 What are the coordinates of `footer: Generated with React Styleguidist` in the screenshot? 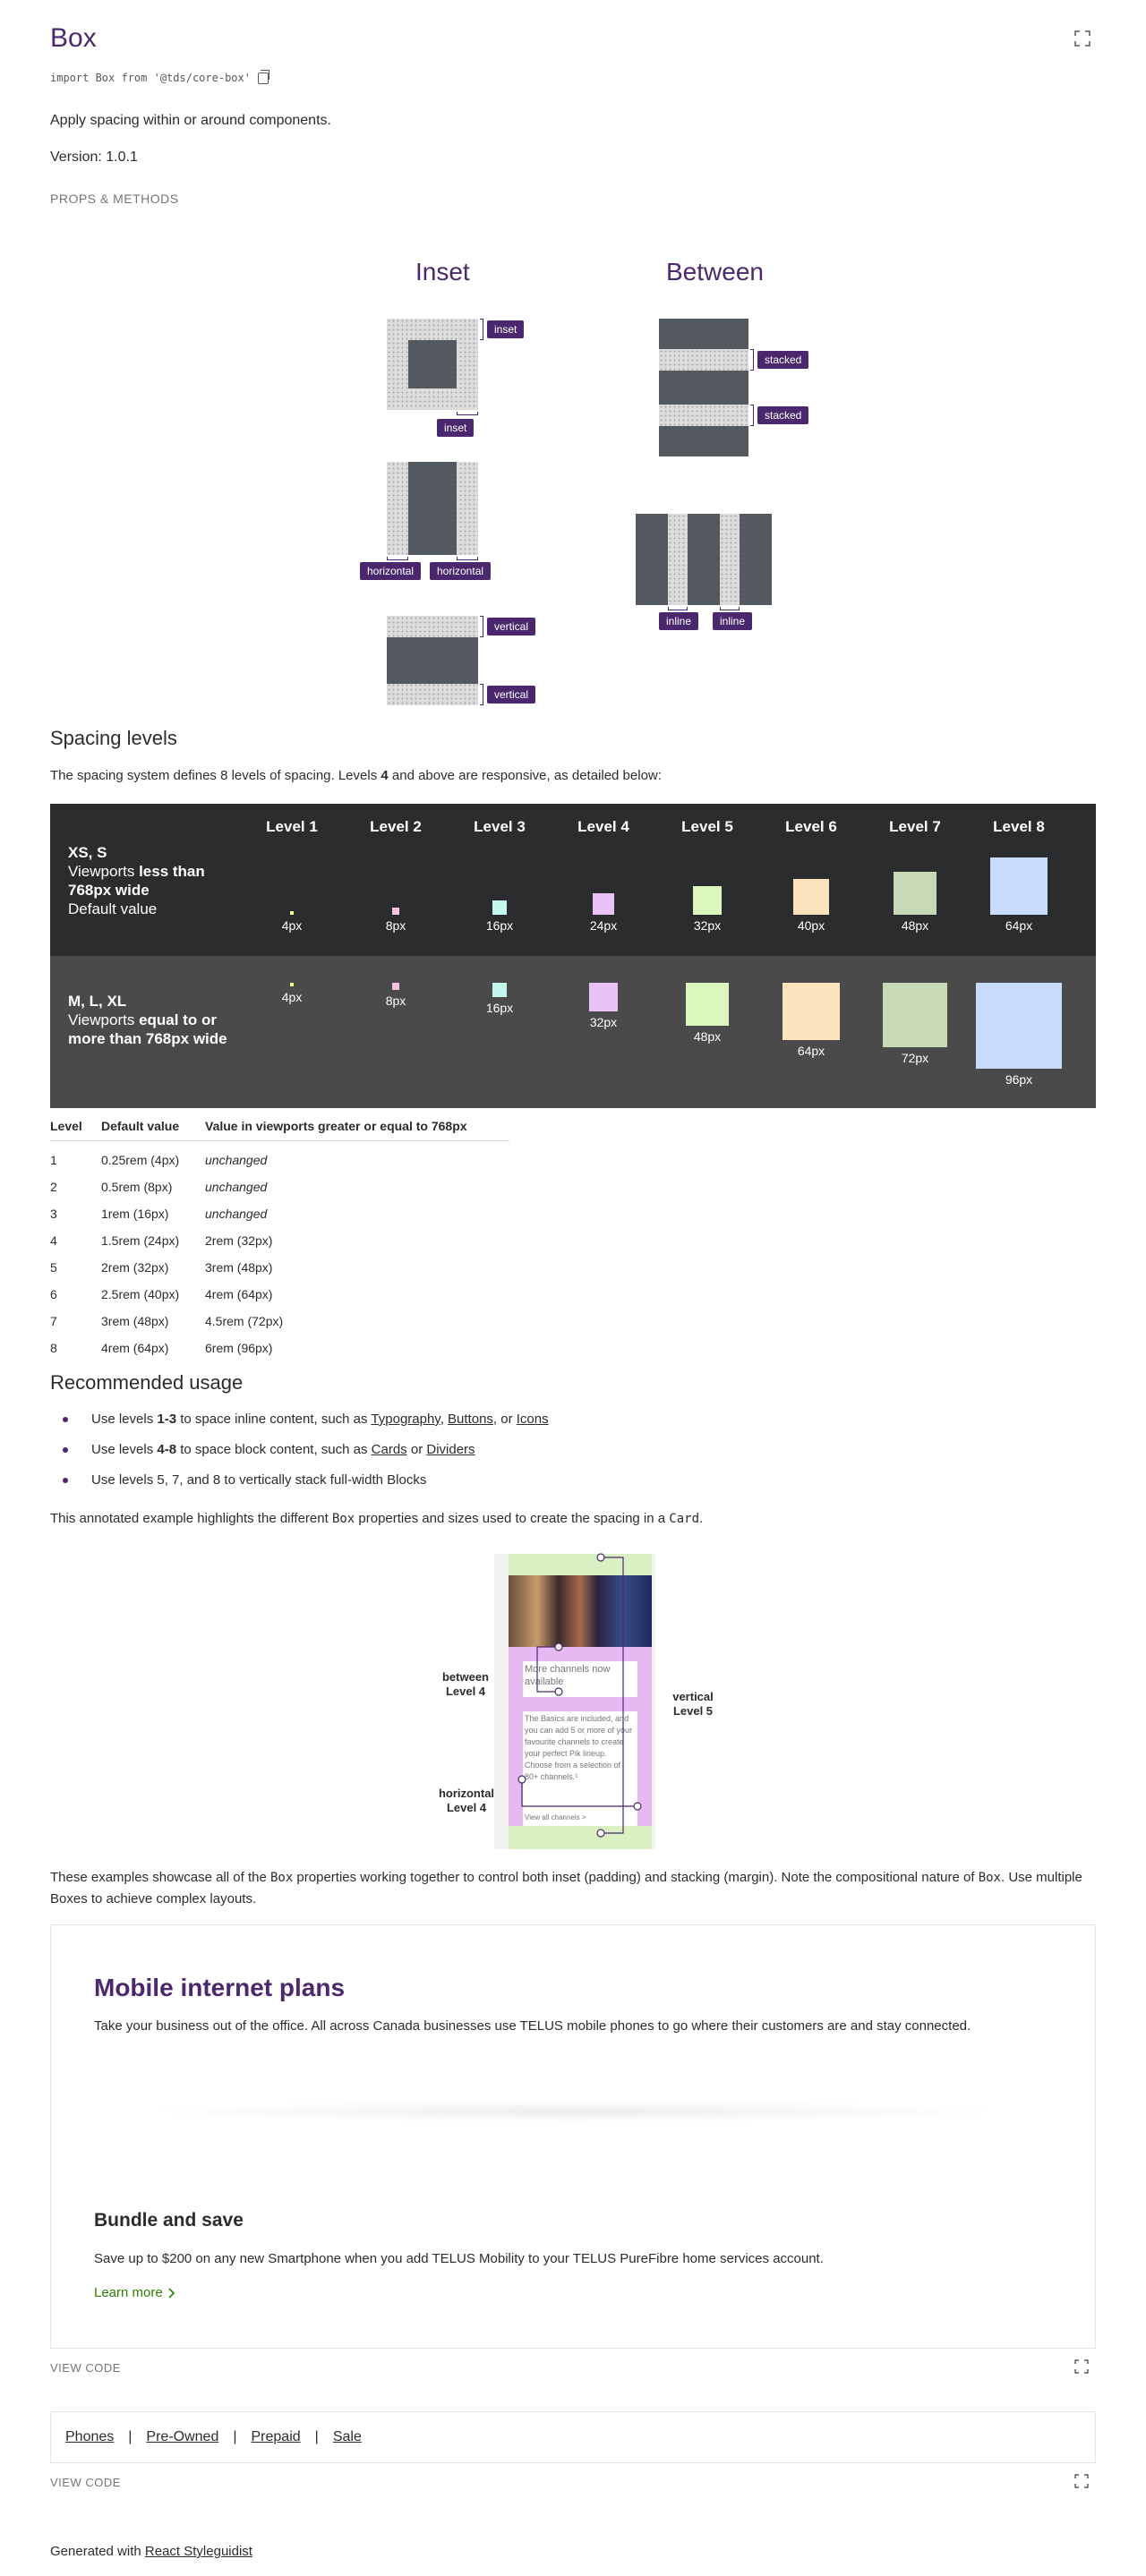 It's located at (151, 2551).